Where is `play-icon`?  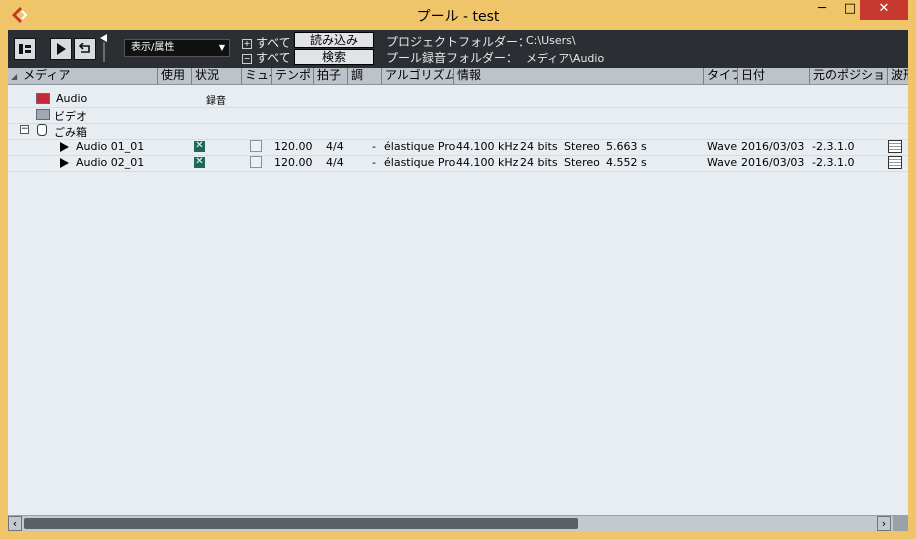 play-icon is located at coordinates (61, 49).